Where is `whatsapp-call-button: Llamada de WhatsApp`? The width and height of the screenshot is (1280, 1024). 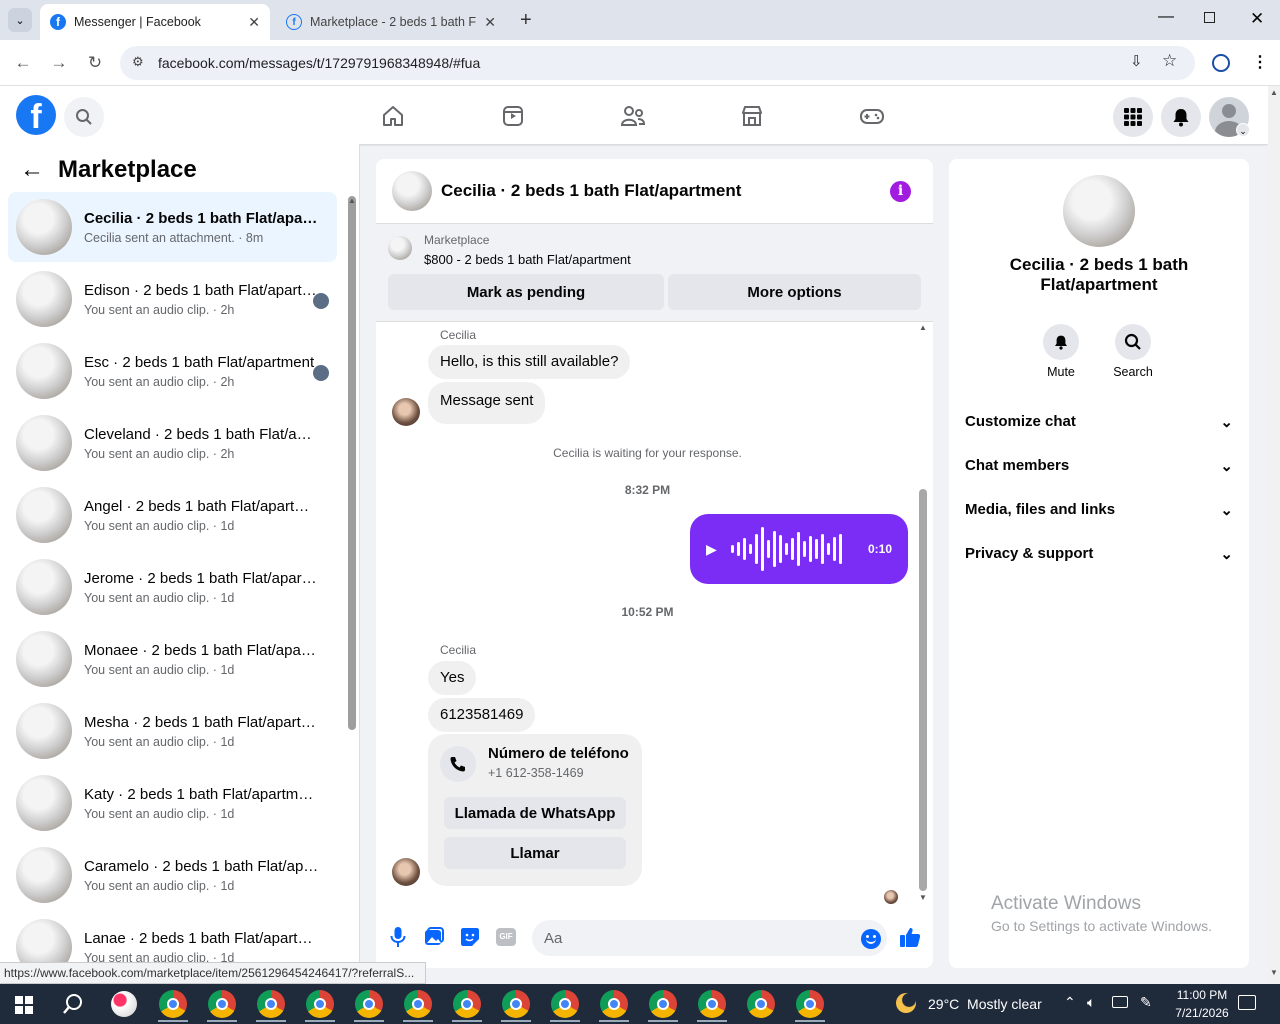
whatsapp-call-button: Llamada de WhatsApp is located at coordinates (535, 813).